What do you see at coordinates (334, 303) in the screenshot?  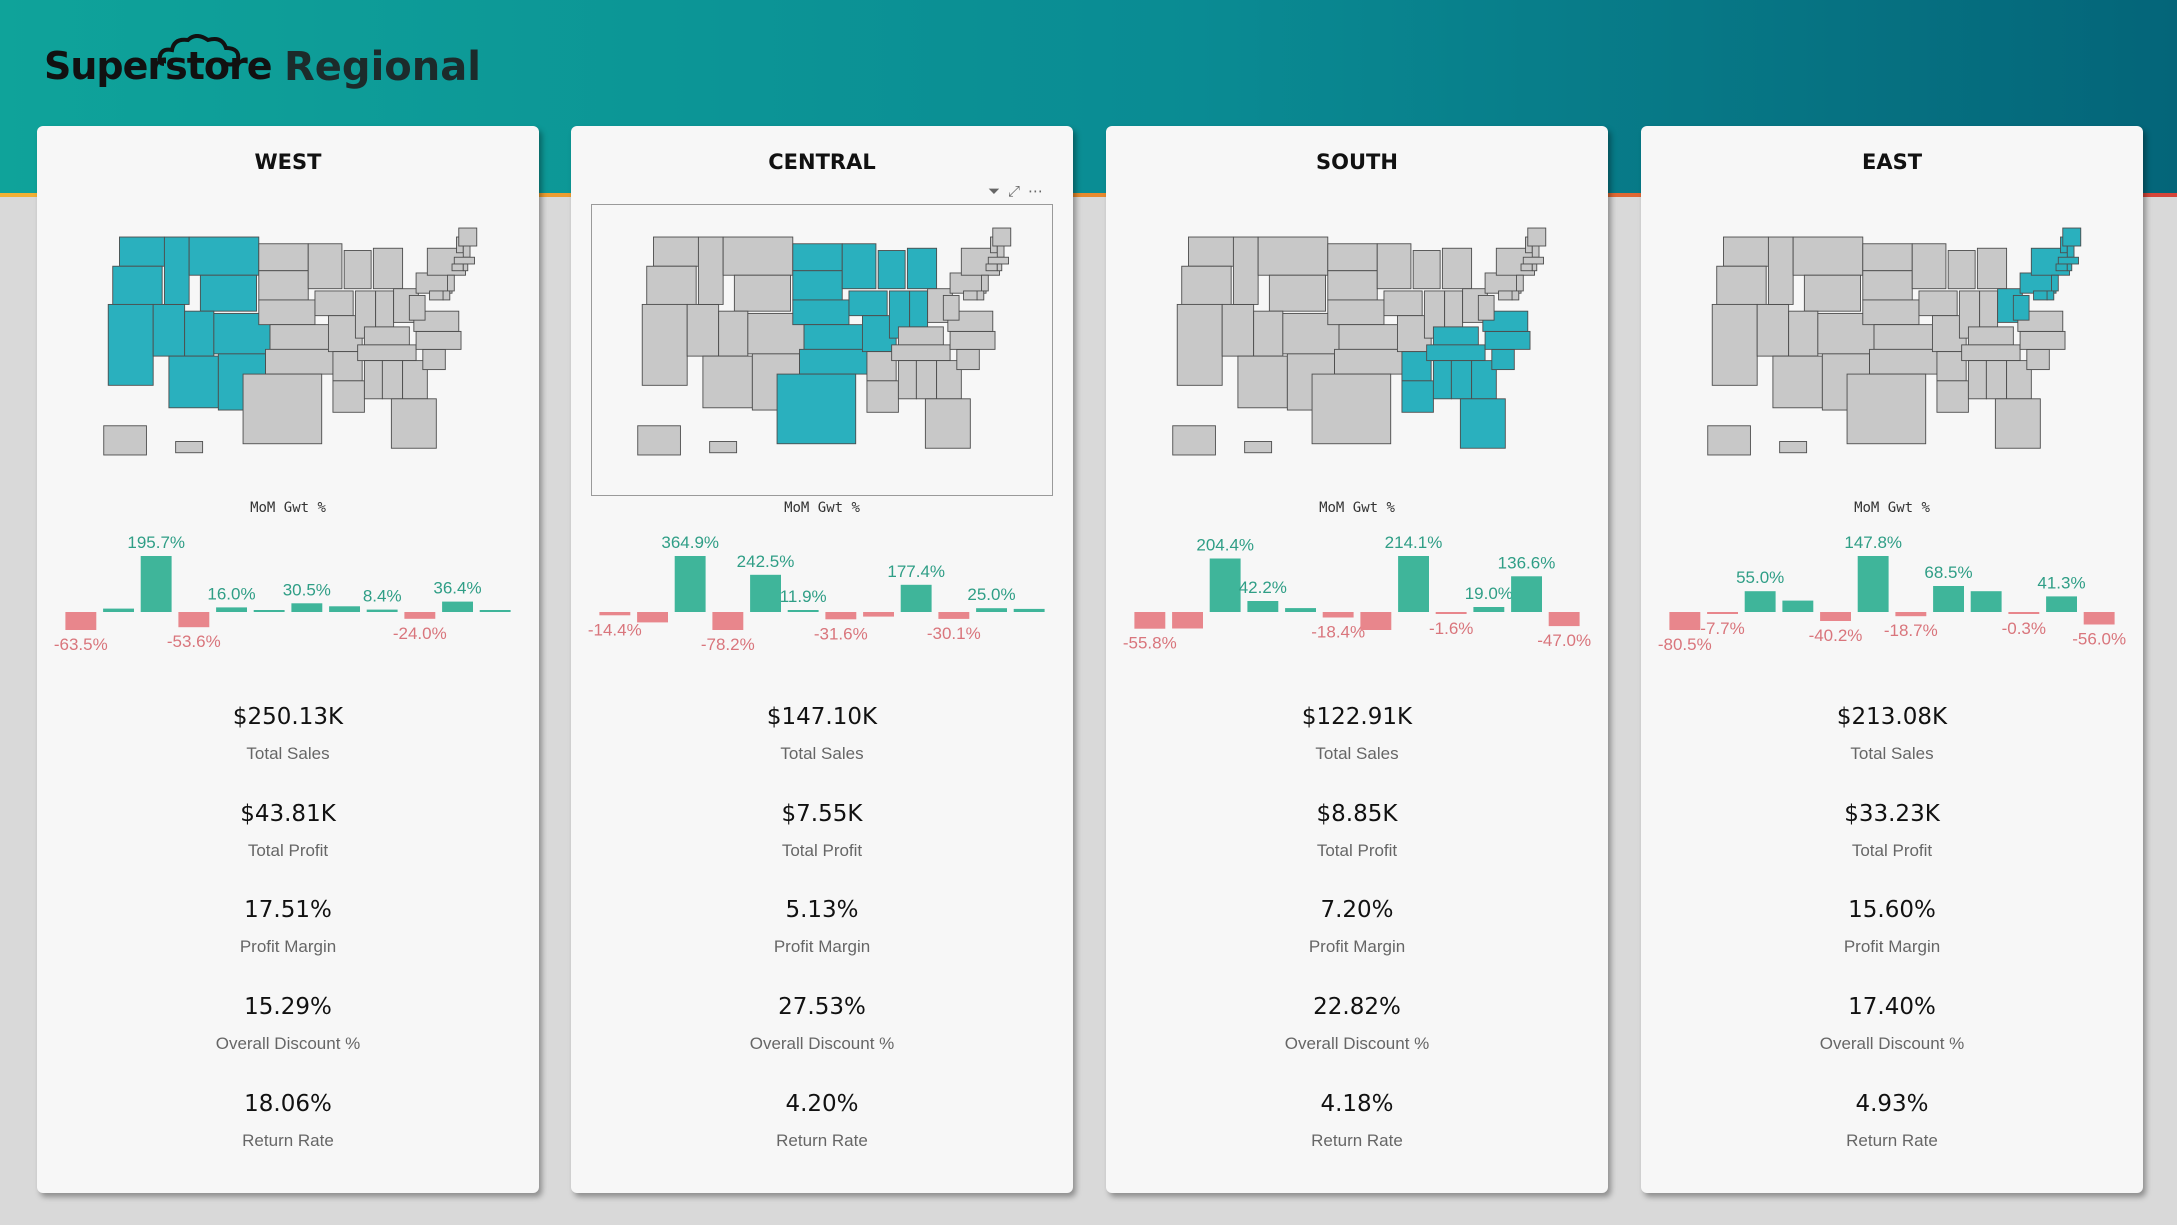 I see `state-ia` at bounding box center [334, 303].